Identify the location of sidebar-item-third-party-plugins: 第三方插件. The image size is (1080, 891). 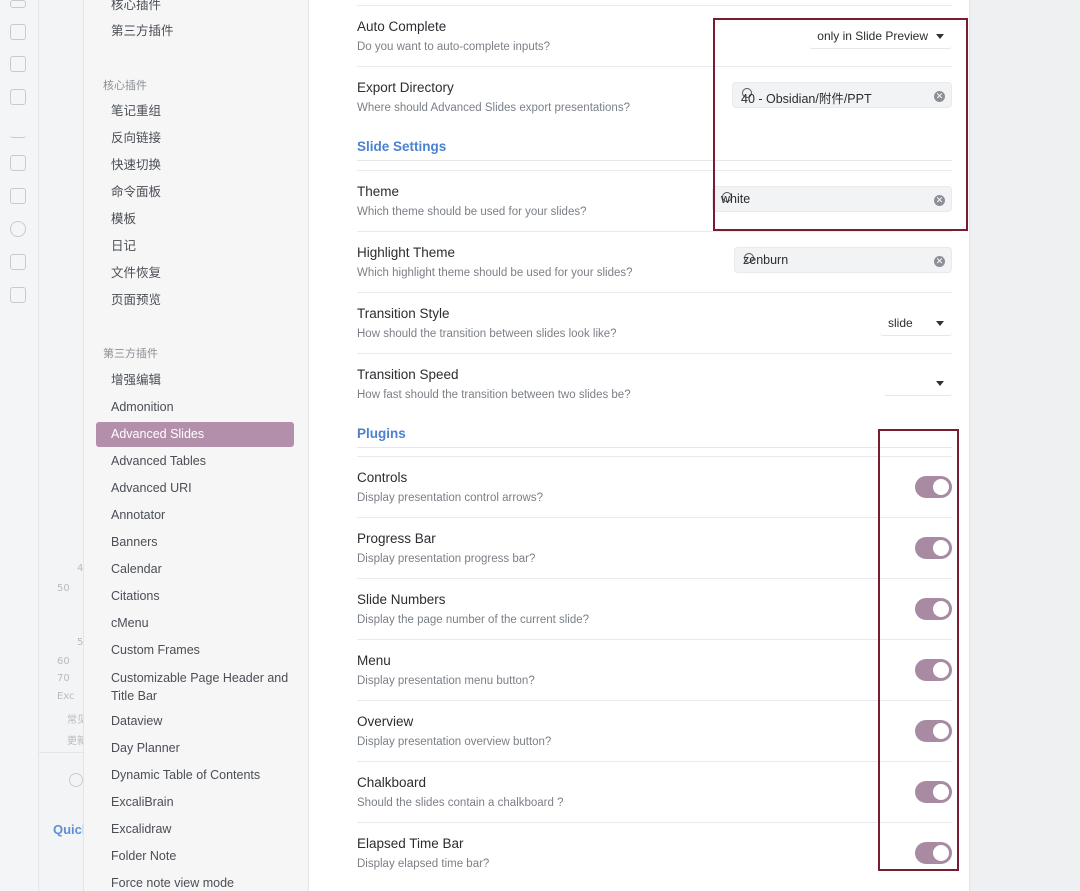
(195, 31).